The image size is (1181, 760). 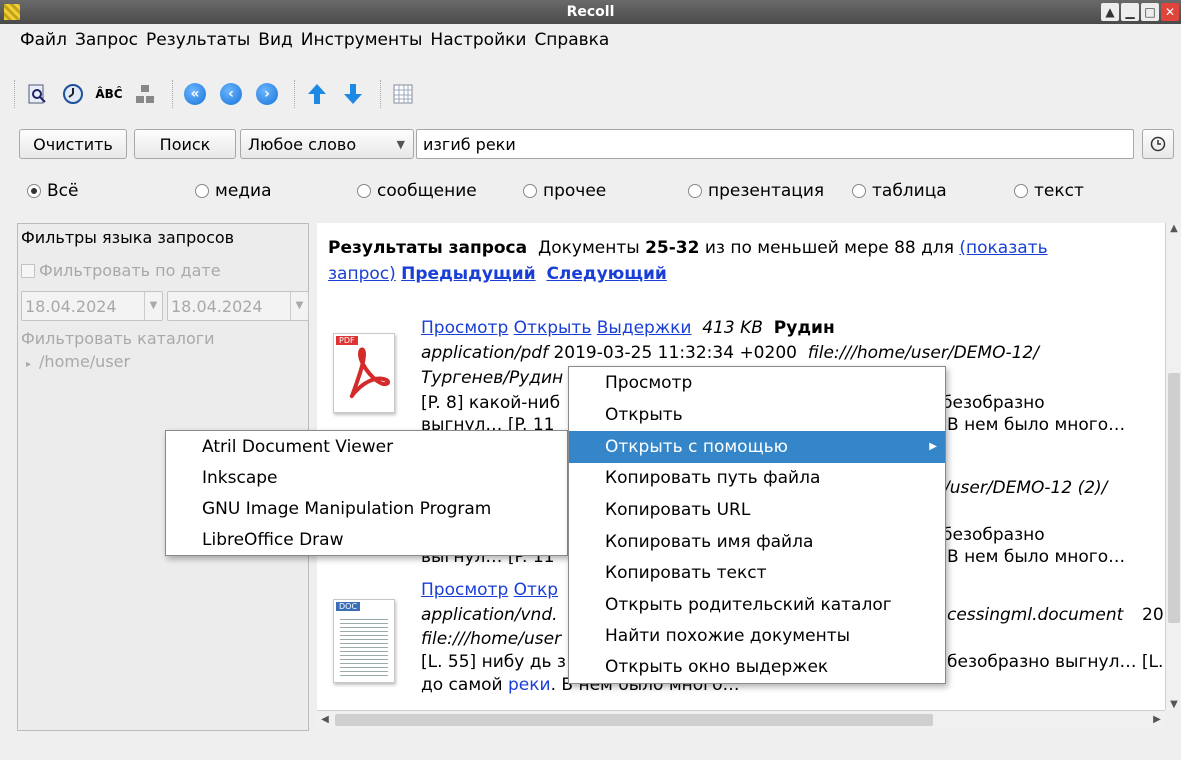 I want to click on result-3-snippet-1: [L. 55] нибу дь з, so click(x=493, y=662).